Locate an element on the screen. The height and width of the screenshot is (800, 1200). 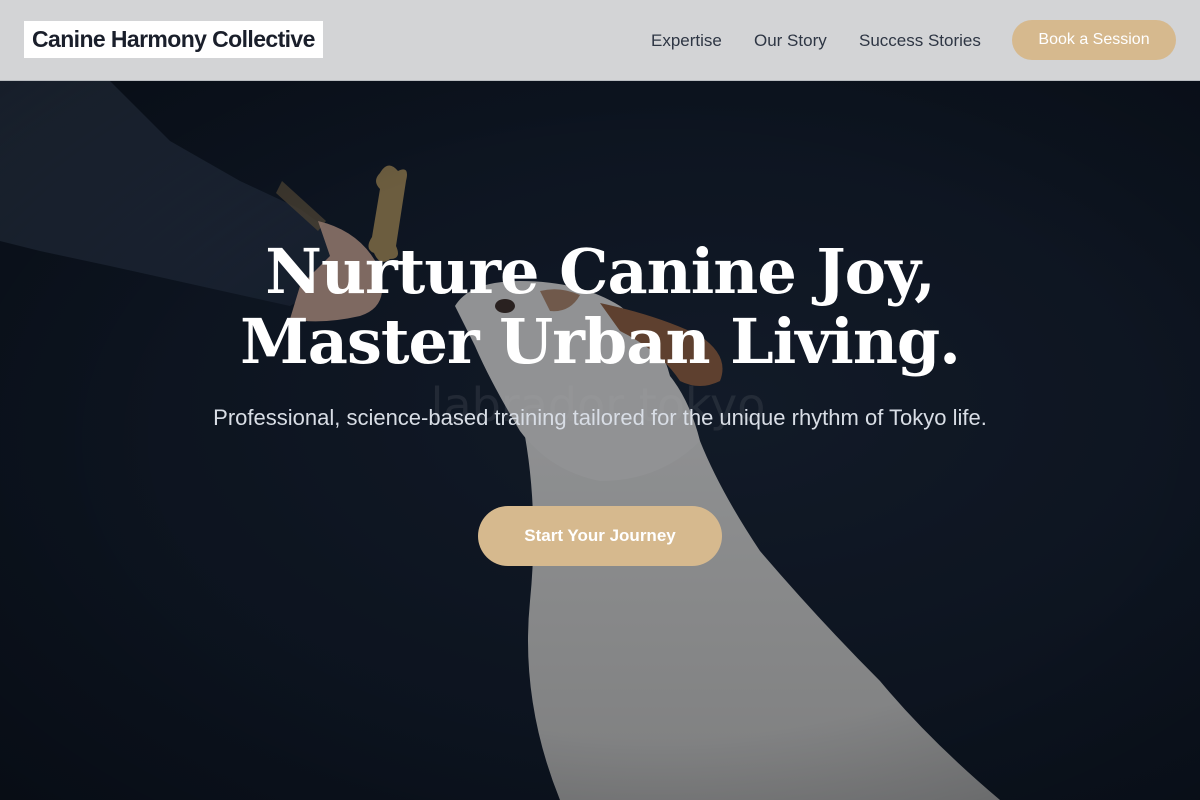
hero-title-line-2: Master Urban Living. is located at coordinates (600, 341).